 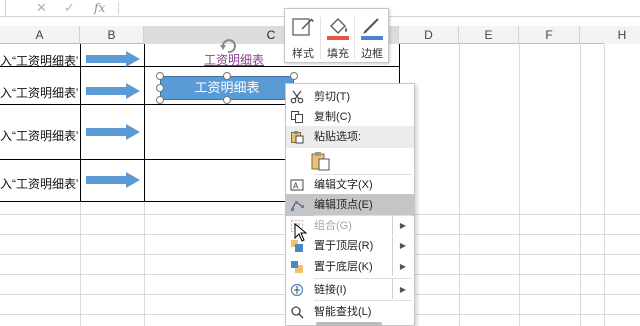 What do you see at coordinates (333, 226) in the screenshot?
I see `menu-item-group-label: 组合(G)` at bounding box center [333, 226].